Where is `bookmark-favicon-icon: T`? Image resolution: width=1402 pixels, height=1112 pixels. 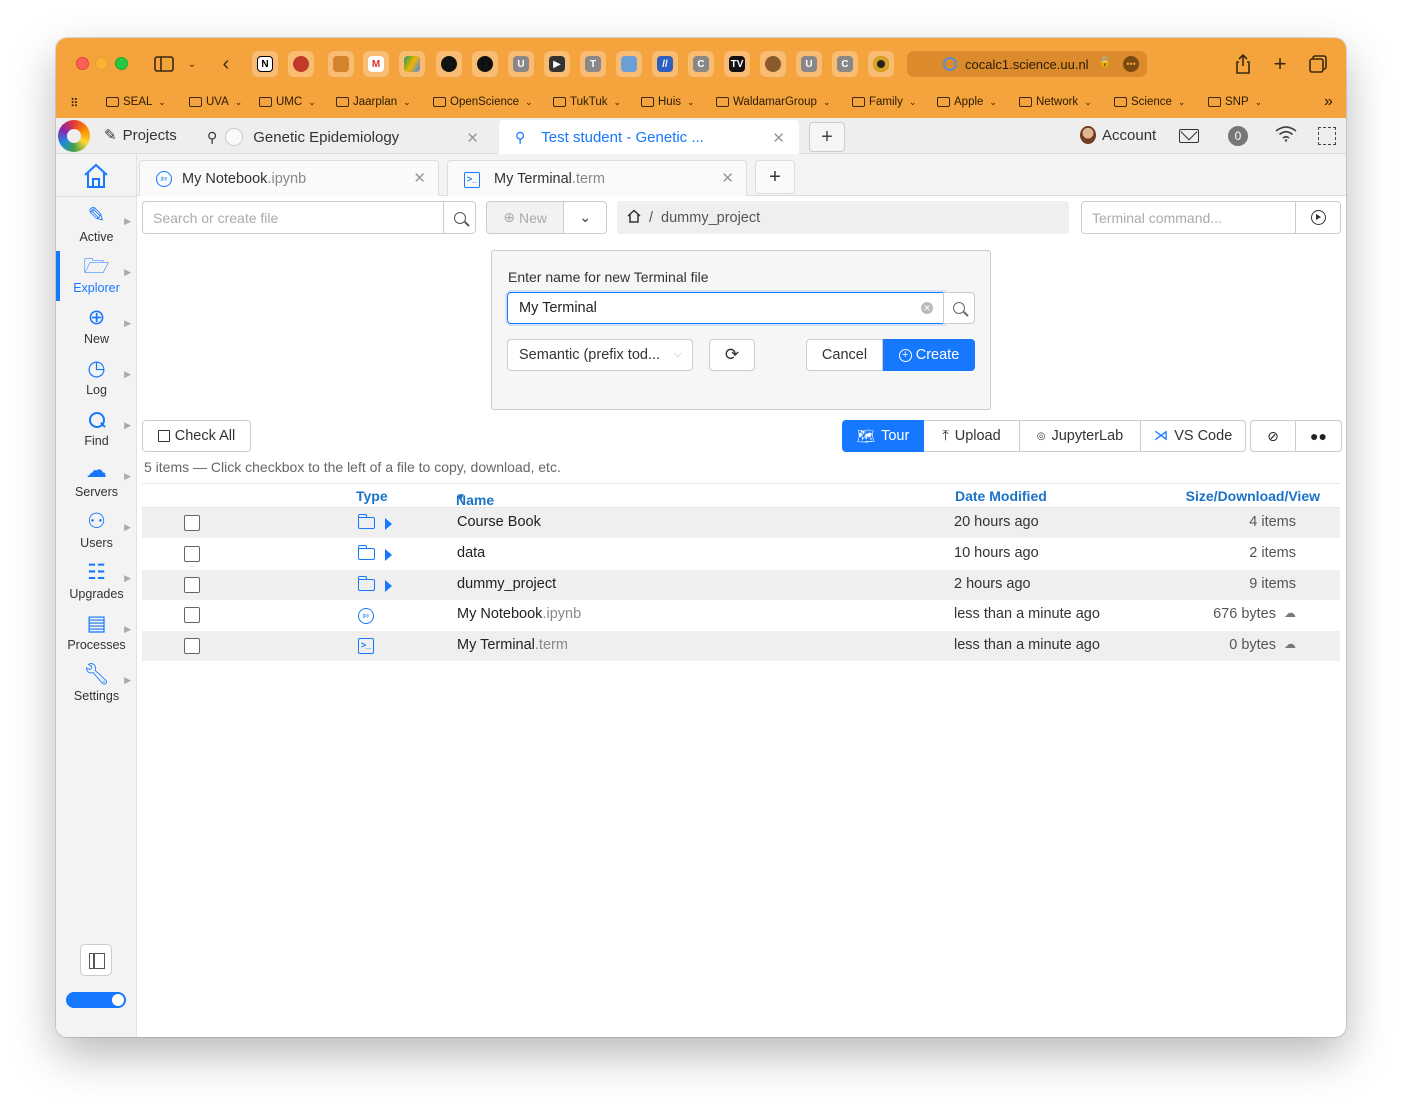
bookmark-favicon-icon: T is located at coordinates (593, 64).